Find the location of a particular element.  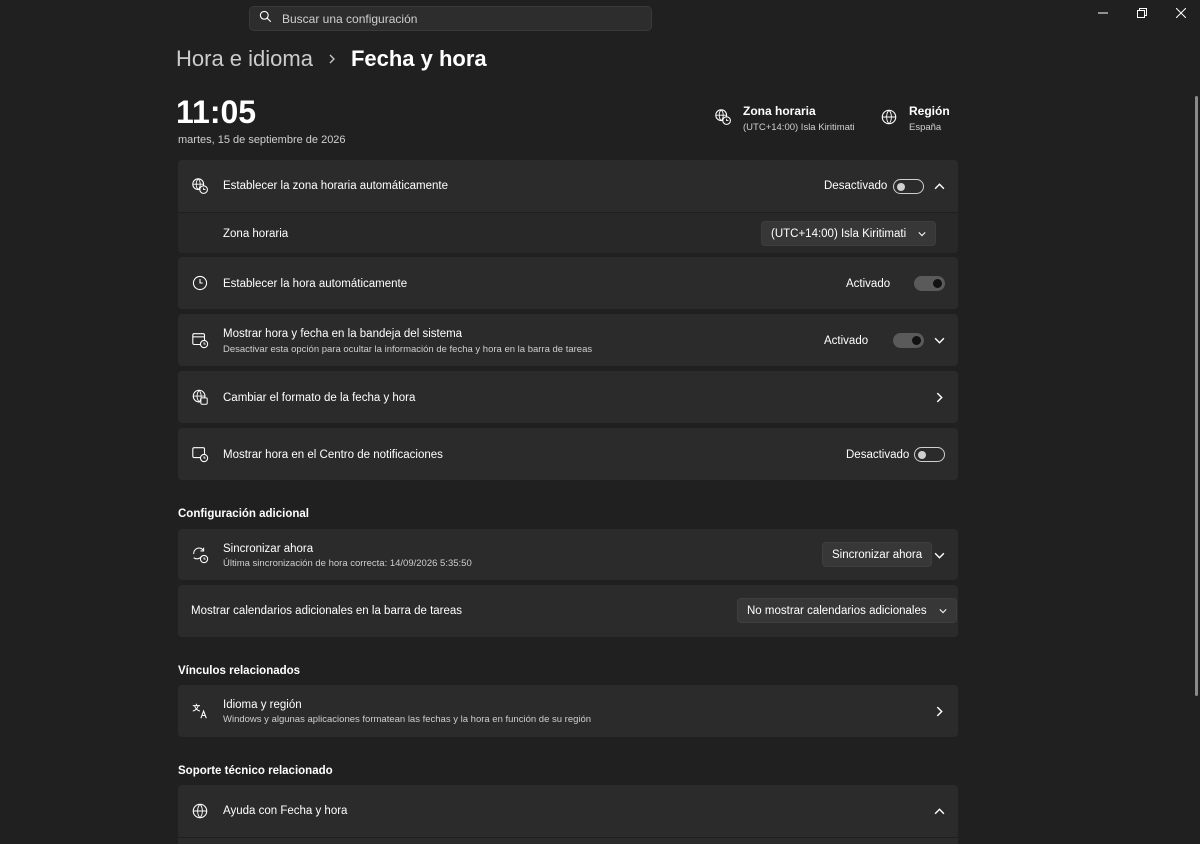

close-button is located at coordinates (1180, 13).